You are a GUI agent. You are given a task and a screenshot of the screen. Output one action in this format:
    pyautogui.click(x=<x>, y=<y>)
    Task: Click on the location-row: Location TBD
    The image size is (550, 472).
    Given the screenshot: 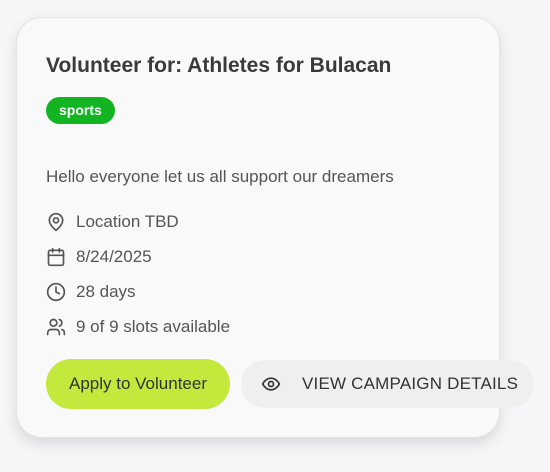 What is the action you would take?
    pyautogui.click(x=112, y=222)
    